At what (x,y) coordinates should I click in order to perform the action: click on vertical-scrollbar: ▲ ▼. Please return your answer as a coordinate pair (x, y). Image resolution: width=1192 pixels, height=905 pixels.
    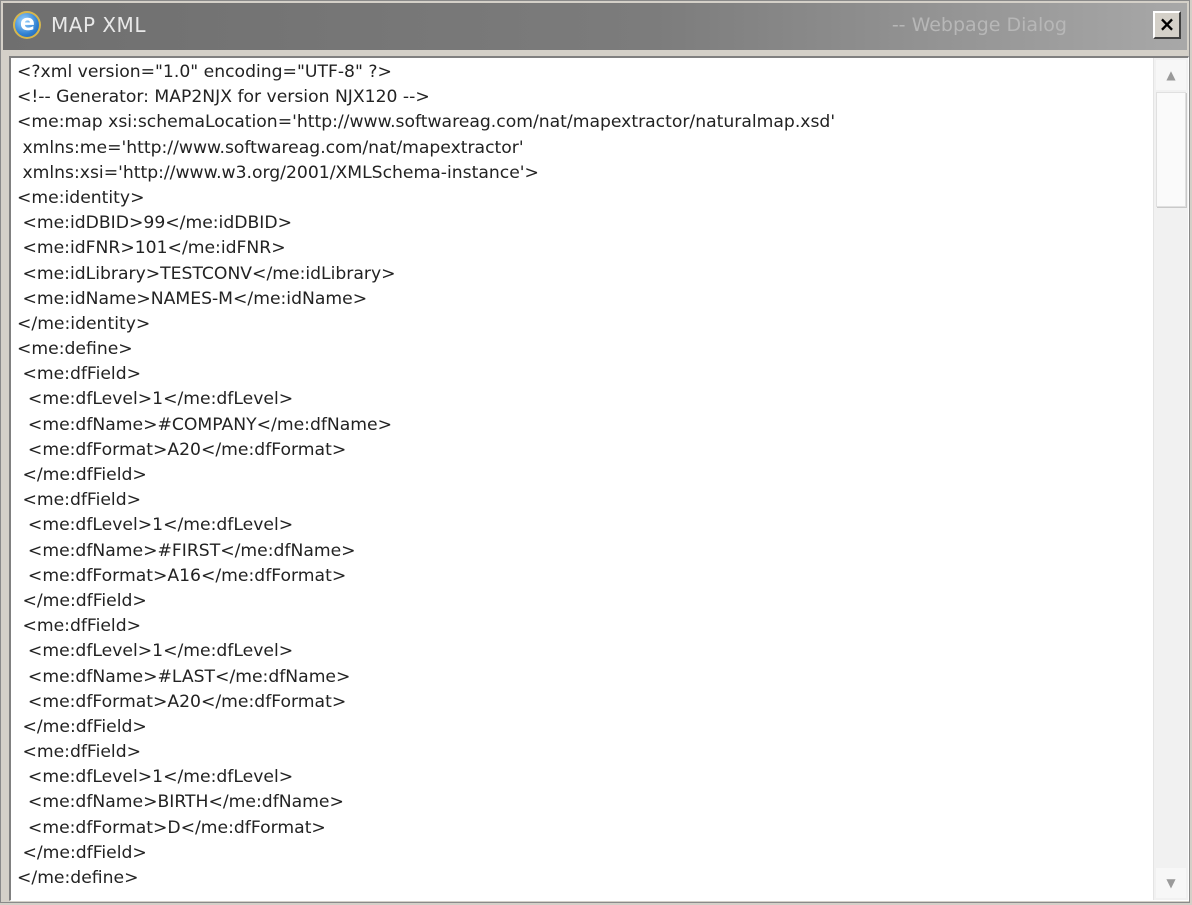
    Looking at the image, I should click on (1170, 479).